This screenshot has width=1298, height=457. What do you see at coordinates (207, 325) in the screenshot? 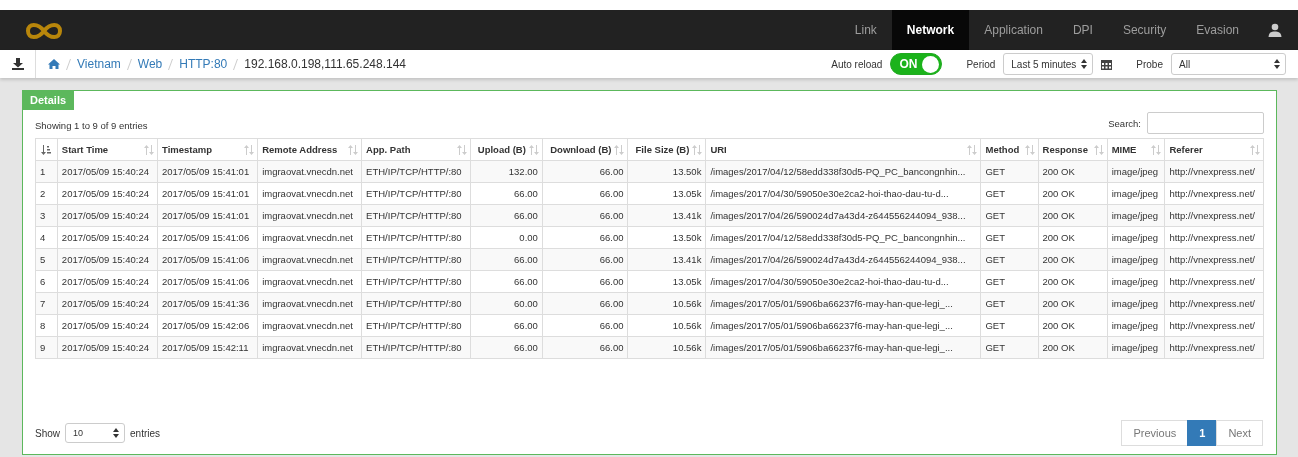
I see `table-cell: 2017/05/09 15:42:06` at bounding box center [207, 325].